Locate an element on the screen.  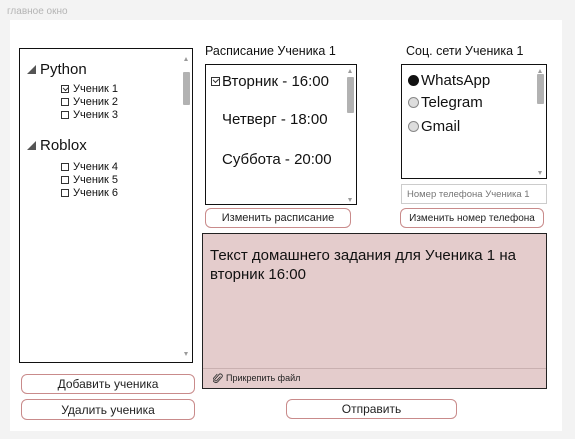
student-label: Ученик 1 is located at coordinates (96, 89).